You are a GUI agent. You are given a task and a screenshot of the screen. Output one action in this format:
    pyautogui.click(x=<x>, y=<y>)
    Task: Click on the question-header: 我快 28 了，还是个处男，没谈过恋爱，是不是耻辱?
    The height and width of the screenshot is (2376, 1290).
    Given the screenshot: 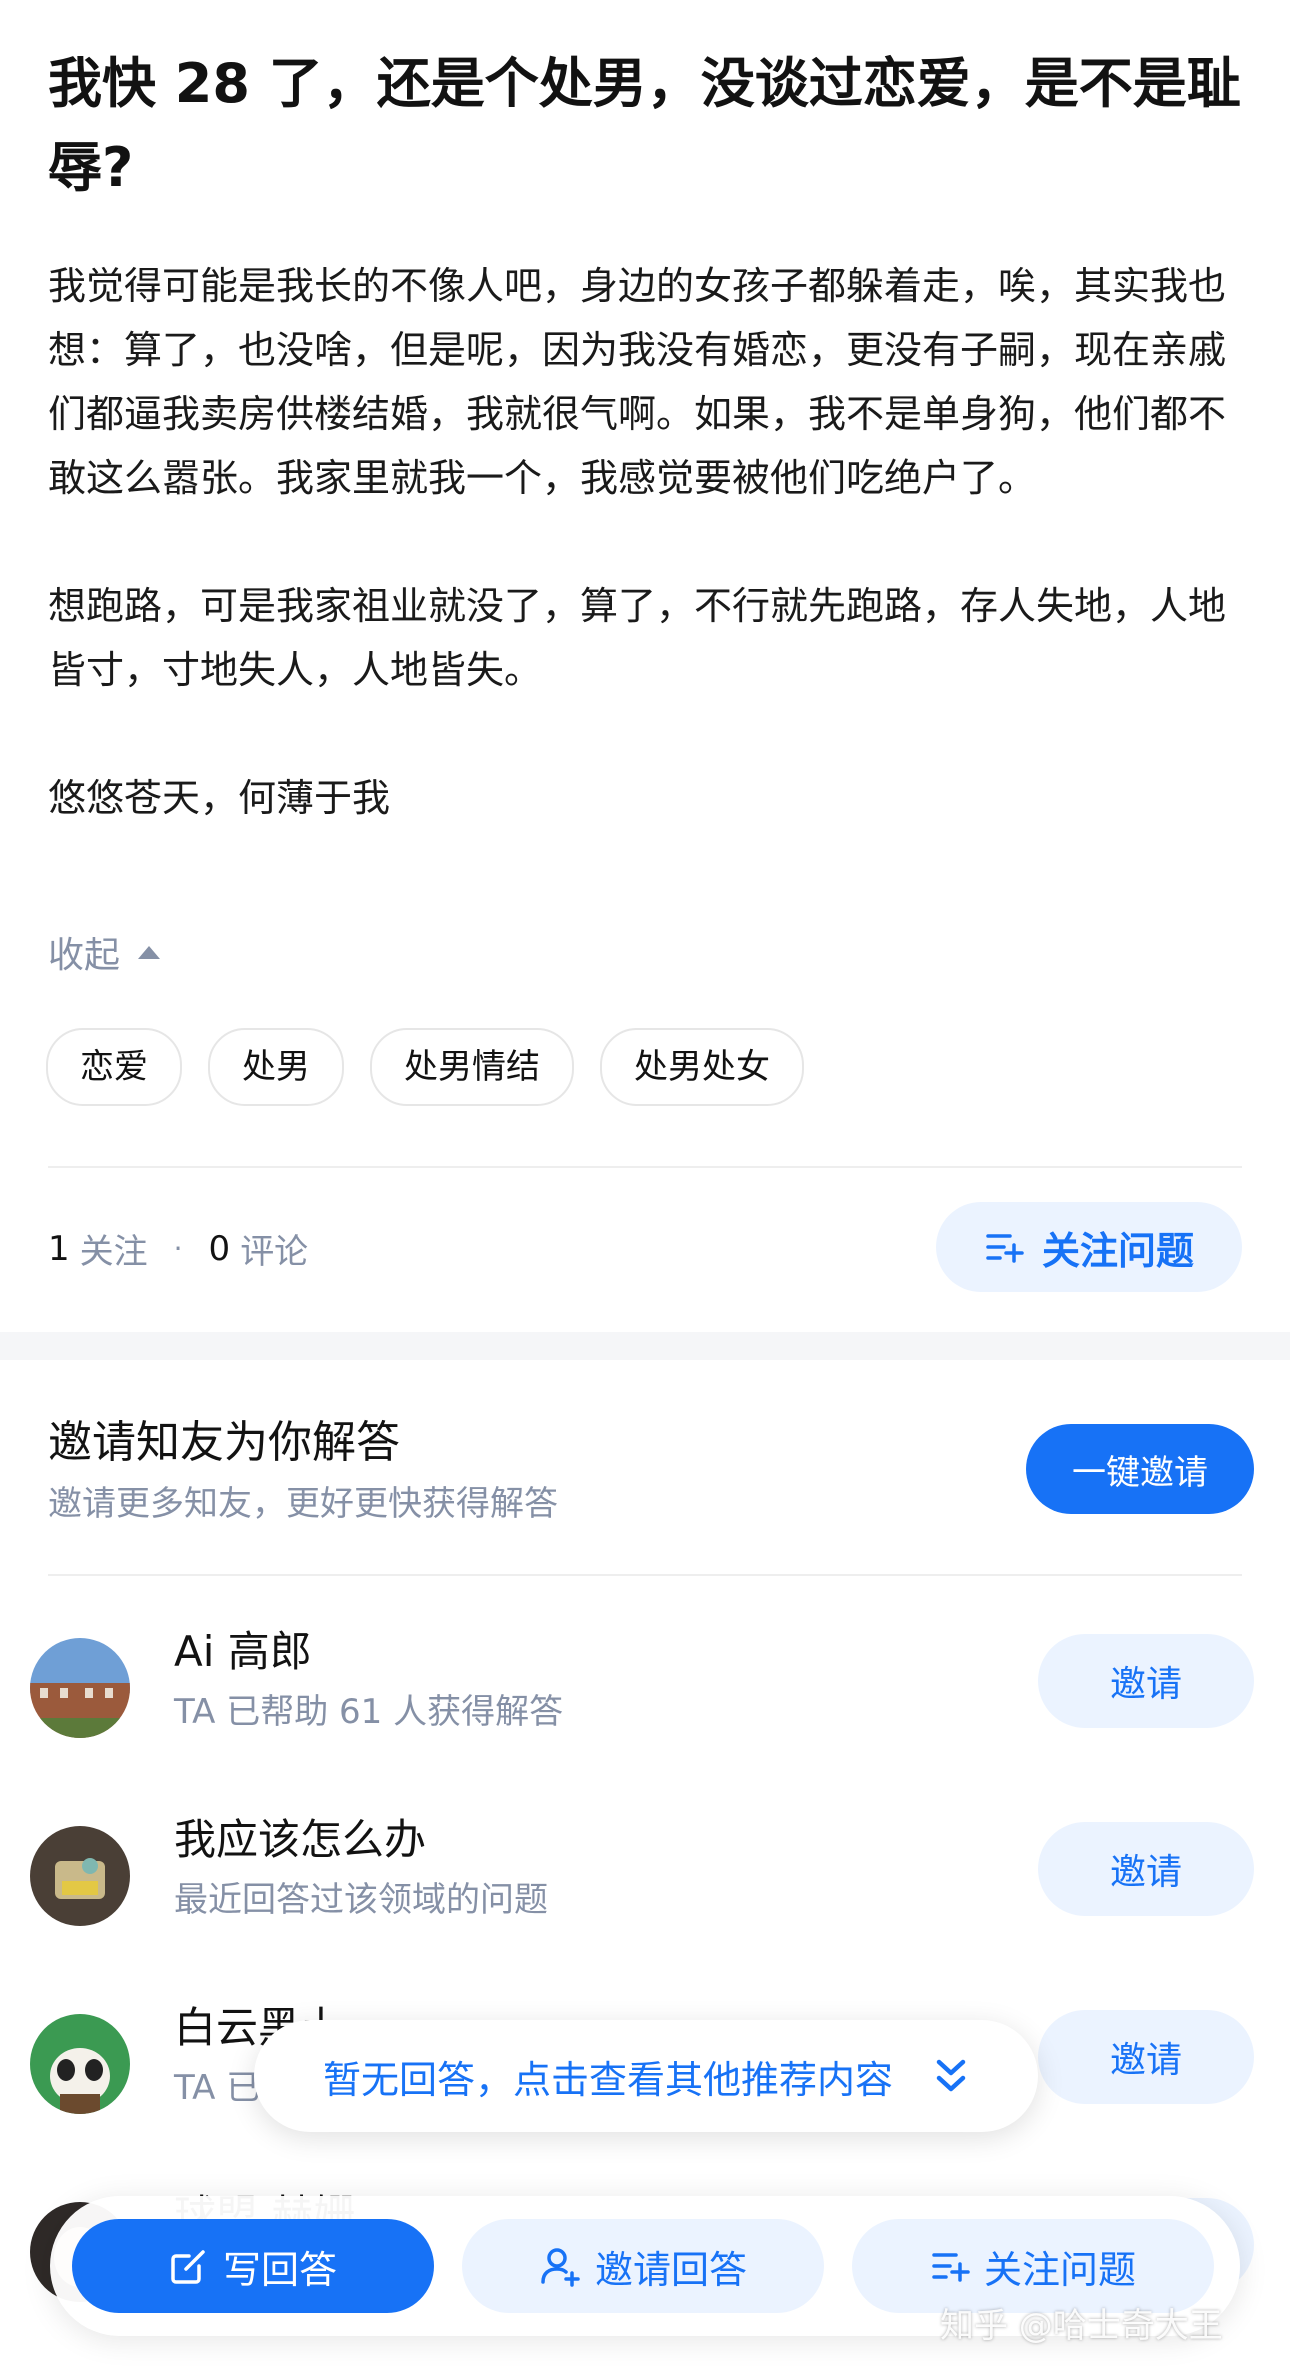 What is the action you would take?
    pyautogui.click(x=648, y=126)
    